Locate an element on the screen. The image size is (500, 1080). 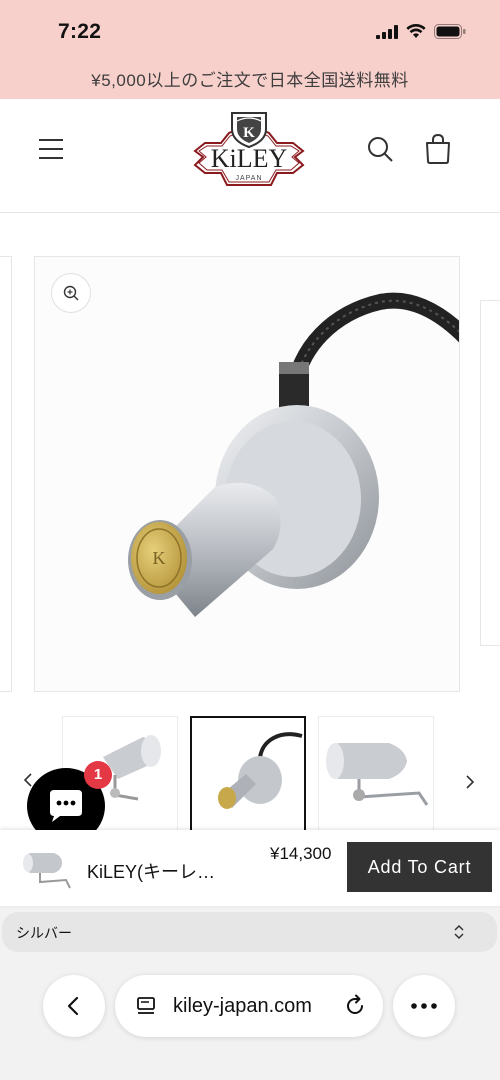
more-icon is located at coordinates (424, 1006).